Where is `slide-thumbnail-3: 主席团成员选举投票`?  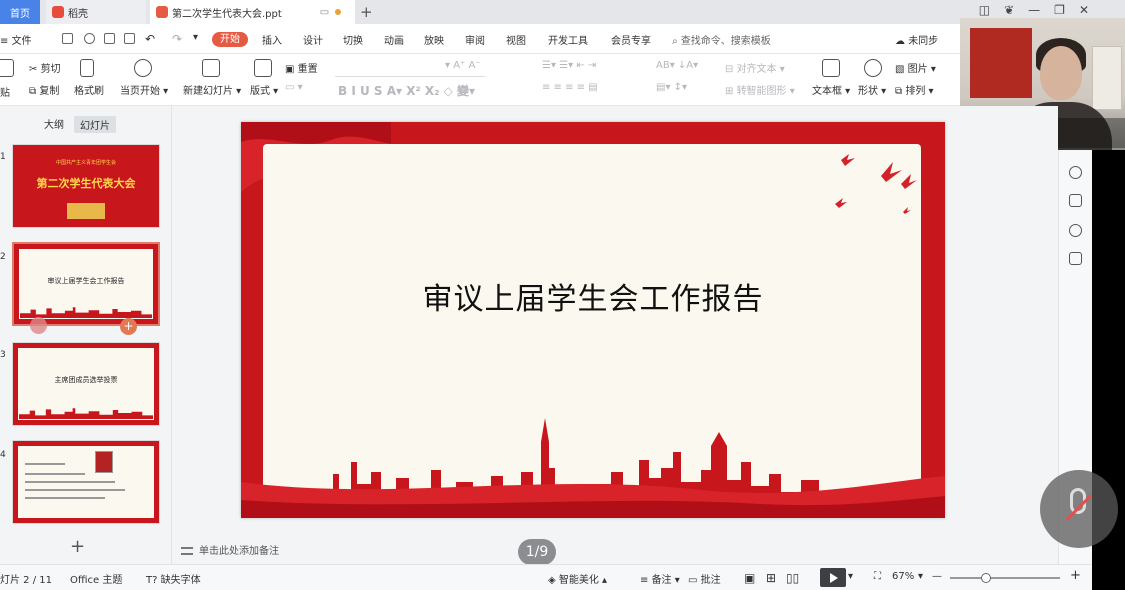
slide-thumbnail-3: 主席团成员选举投票 is located at coordinates (86, 384).